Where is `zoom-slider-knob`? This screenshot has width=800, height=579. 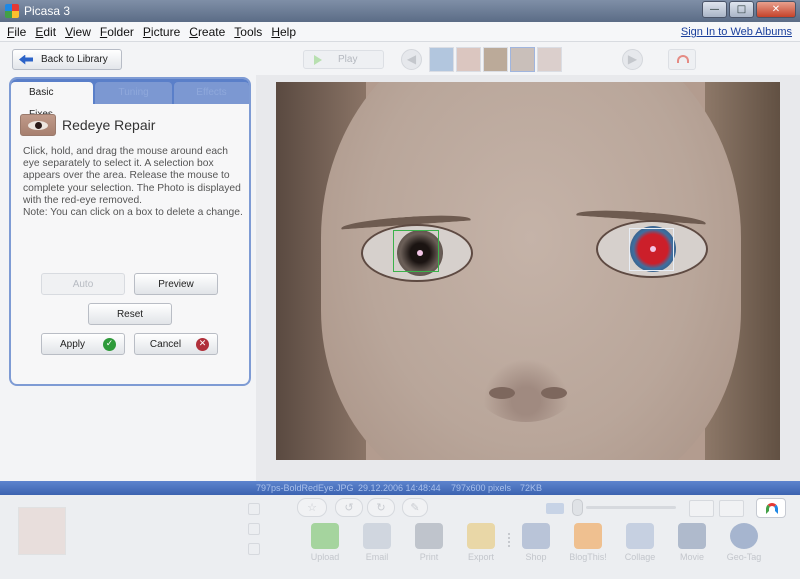
zoom-slider-knob is located at coordinates (577, 507).